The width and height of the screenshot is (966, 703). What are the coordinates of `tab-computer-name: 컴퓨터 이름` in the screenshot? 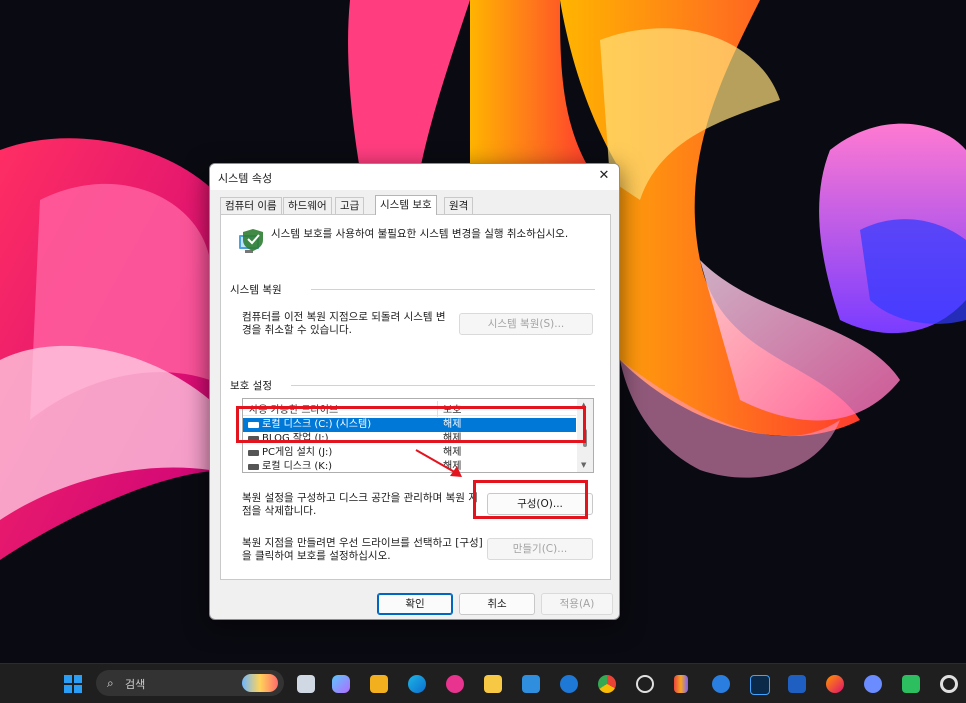 It's located at (251, 205).